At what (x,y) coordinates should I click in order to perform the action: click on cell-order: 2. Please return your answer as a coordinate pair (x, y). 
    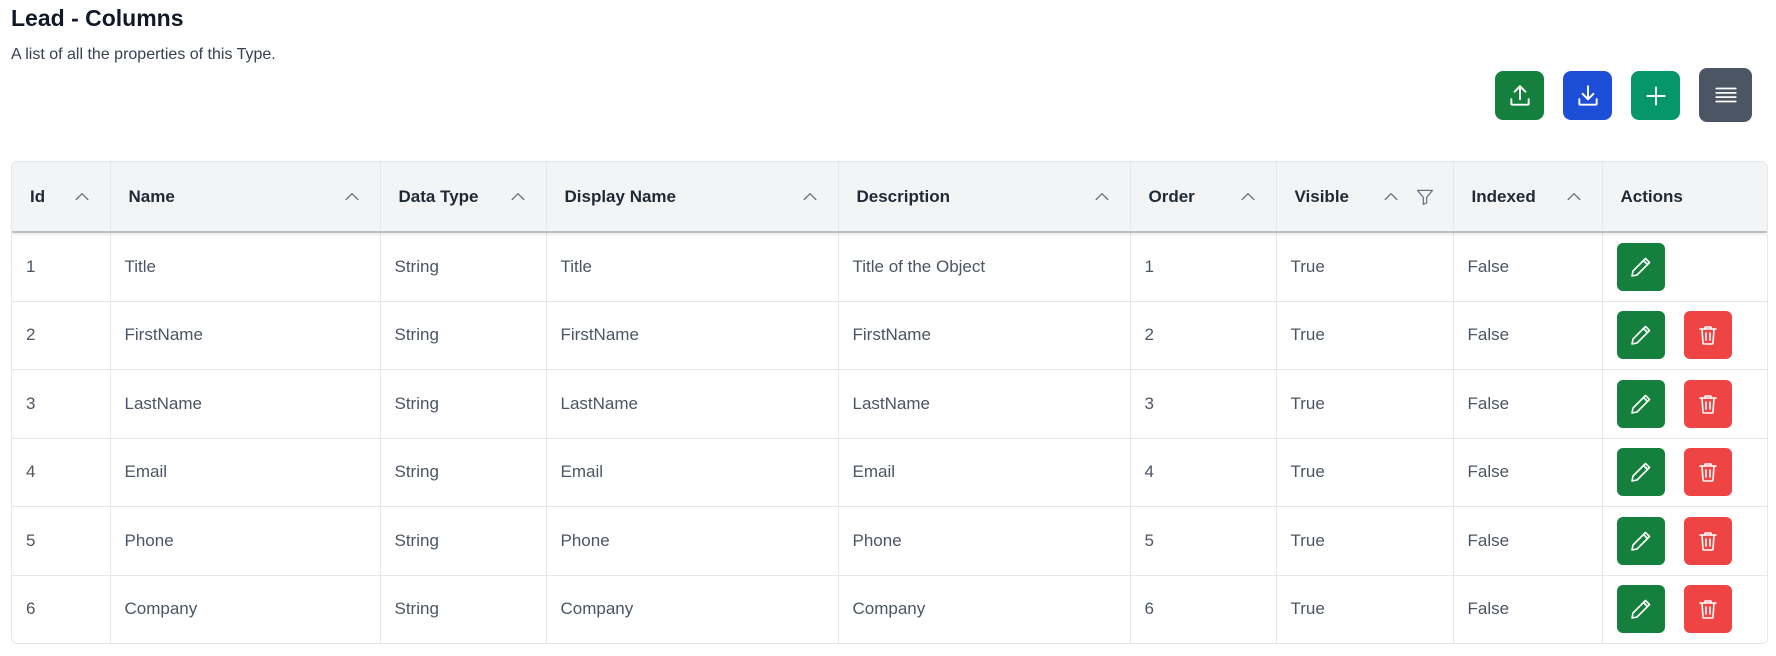
    Looking at the image, I should click on (1203, 335).